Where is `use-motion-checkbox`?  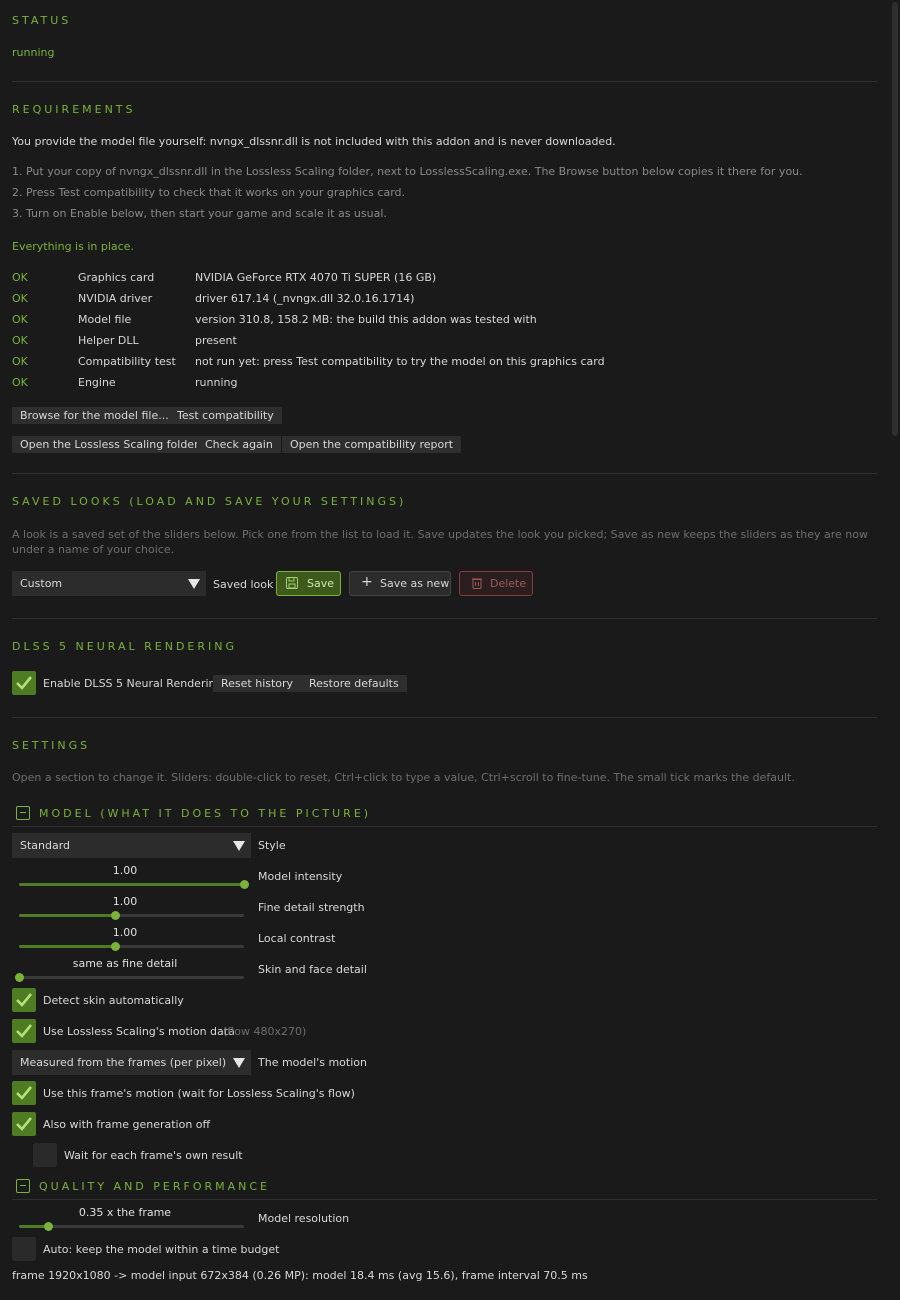 use-motion-checkbox is located at coordinates (24, 1031).